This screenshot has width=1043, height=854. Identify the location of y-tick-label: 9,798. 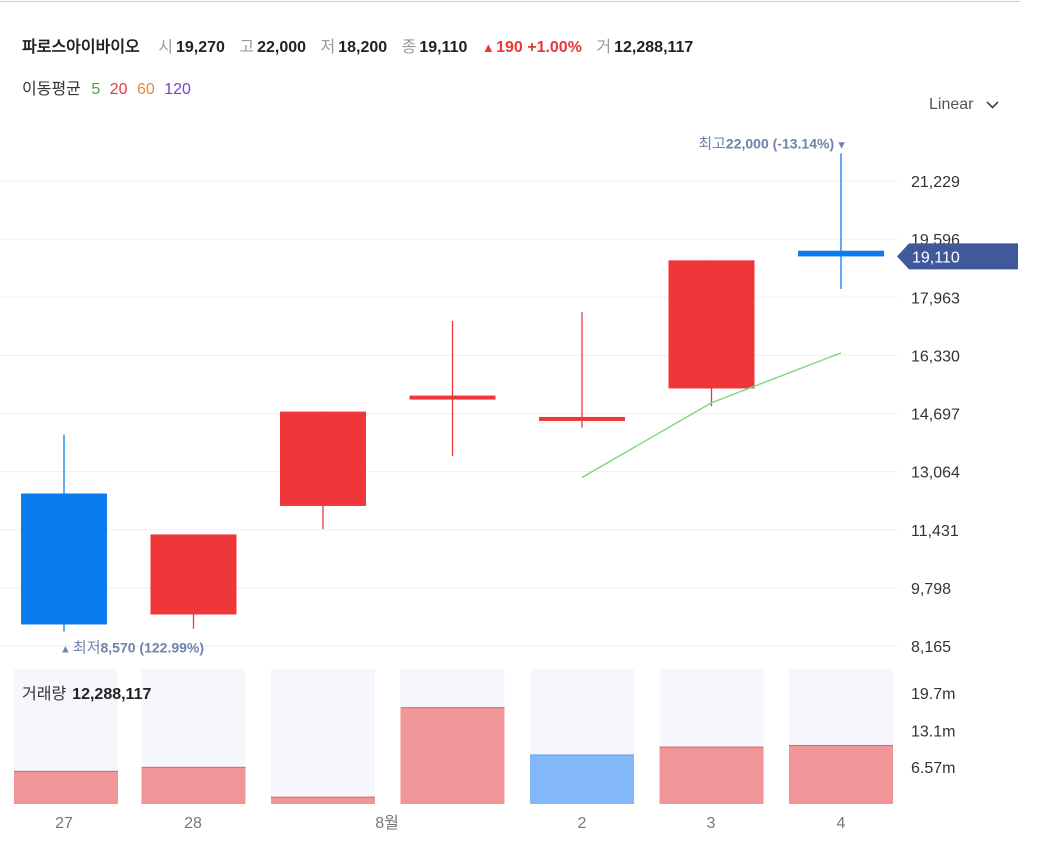
(931, 589).